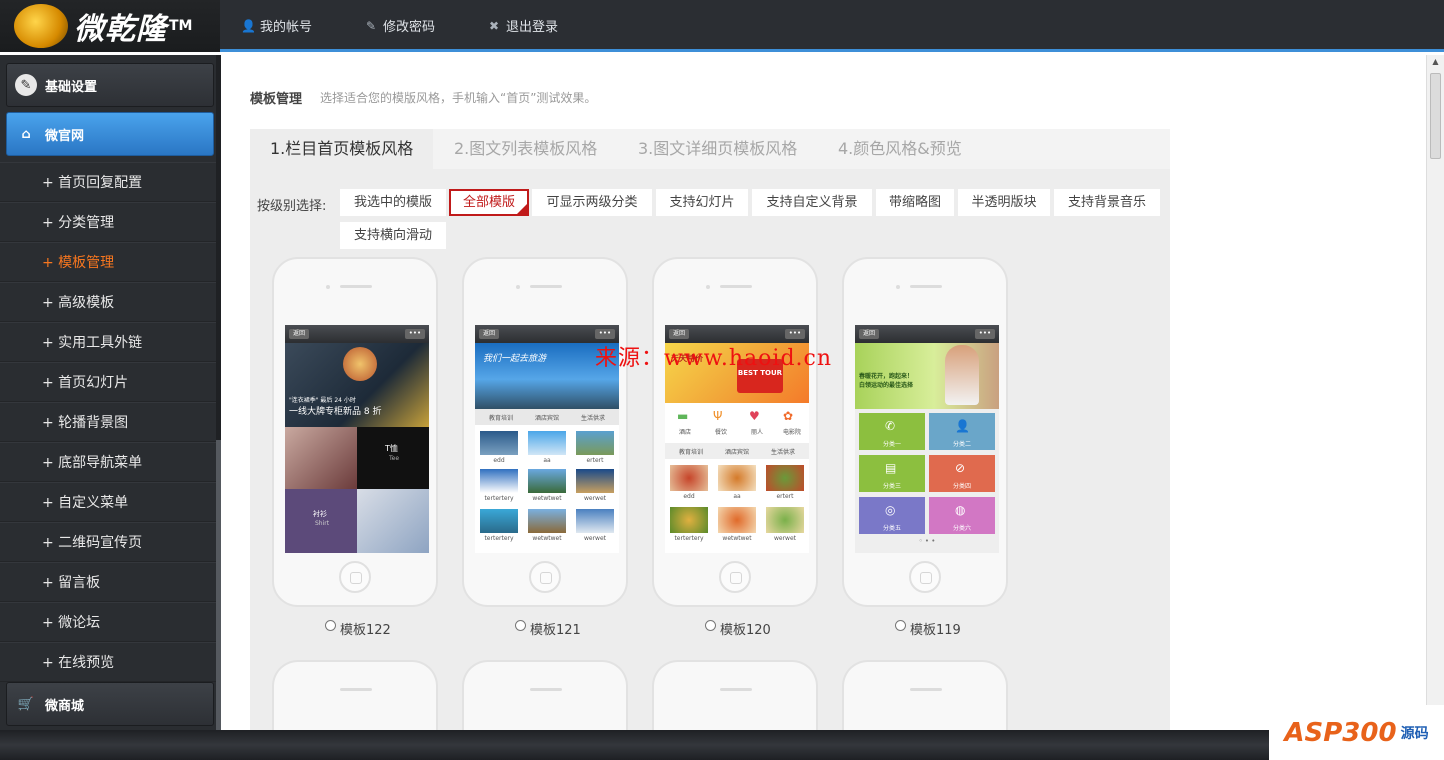 The height and width of the screenshot is (760, 1444). What do you see at coordinates (110, 85) in the screenshot?
I see `sidebar-group-basic-settings: ✎ 基础设置` at bounding box center [110, 85].